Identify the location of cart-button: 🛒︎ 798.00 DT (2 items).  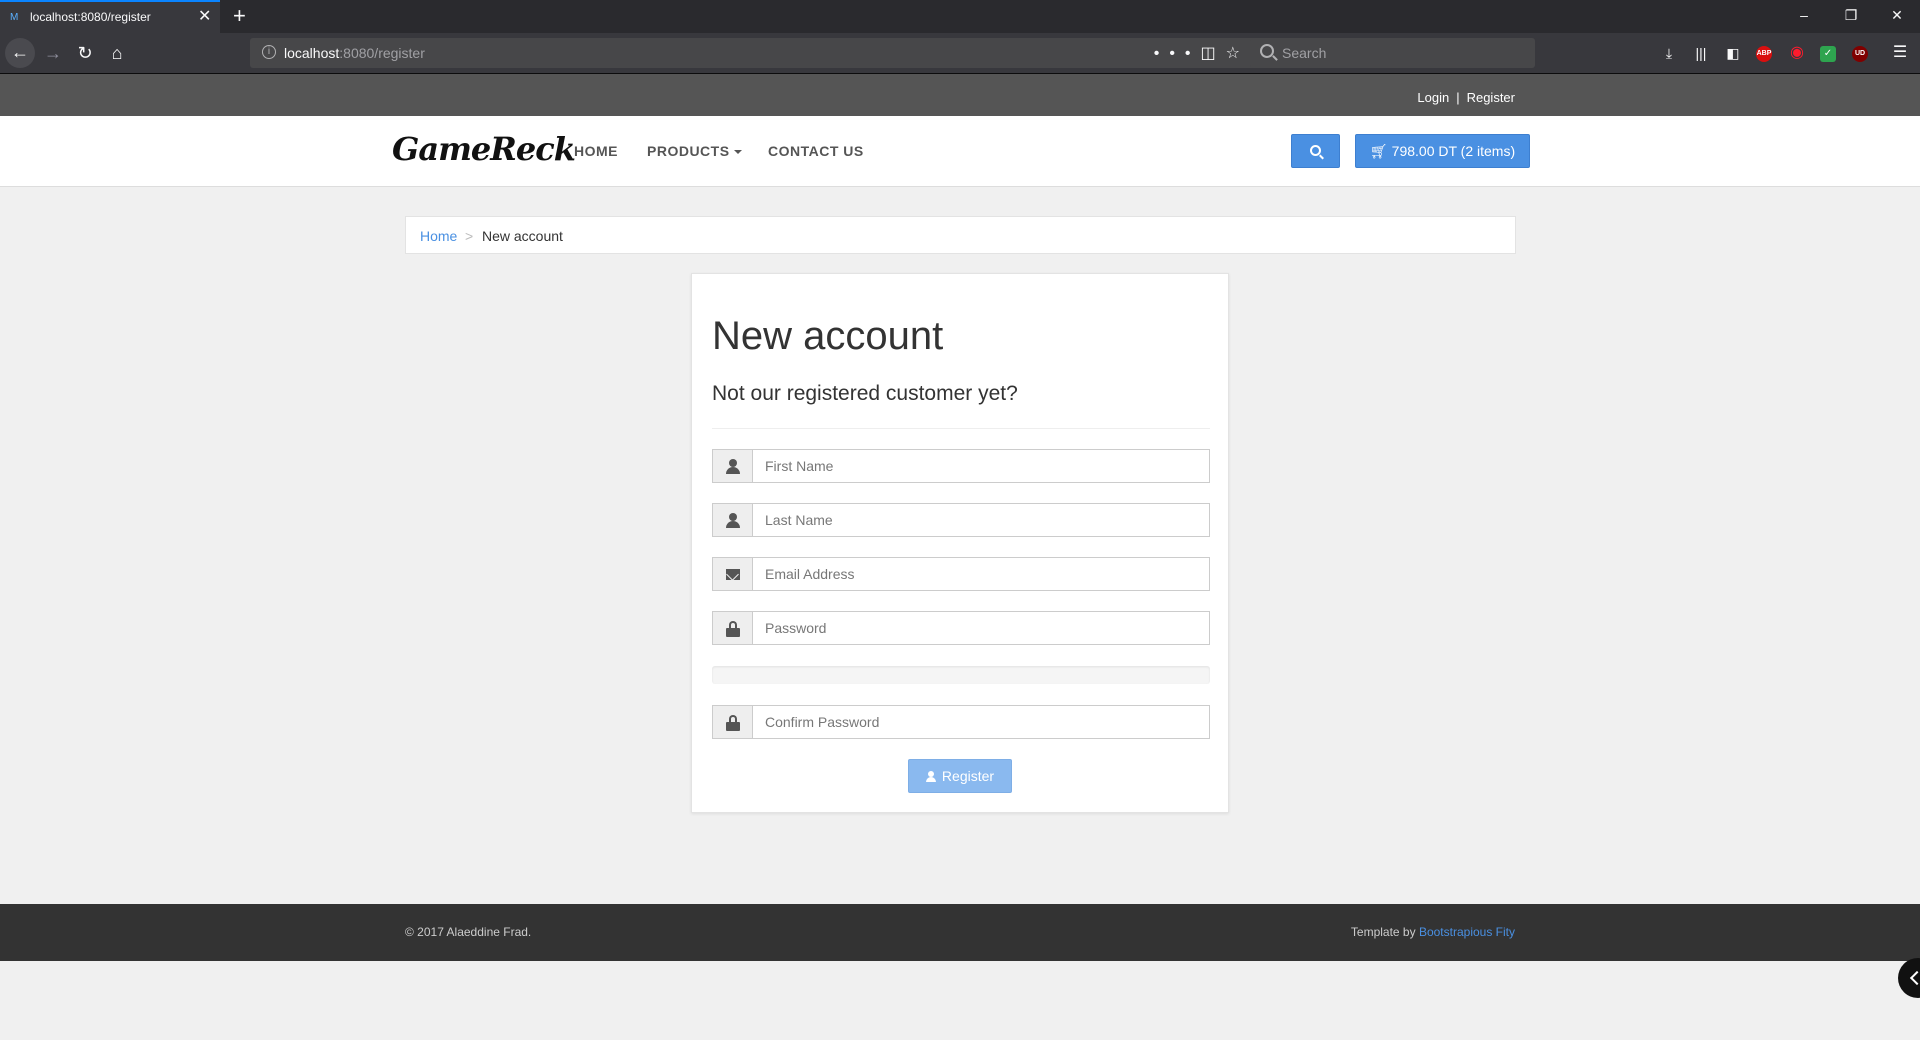
(1442, 151).